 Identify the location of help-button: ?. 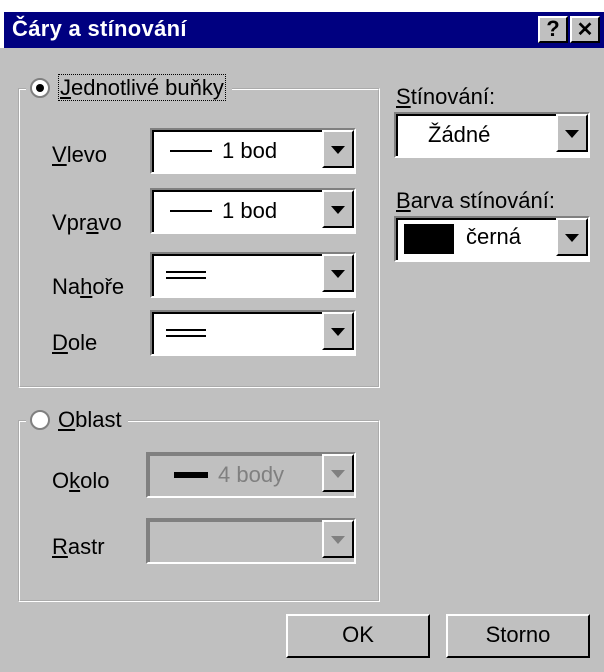
(553, 29).